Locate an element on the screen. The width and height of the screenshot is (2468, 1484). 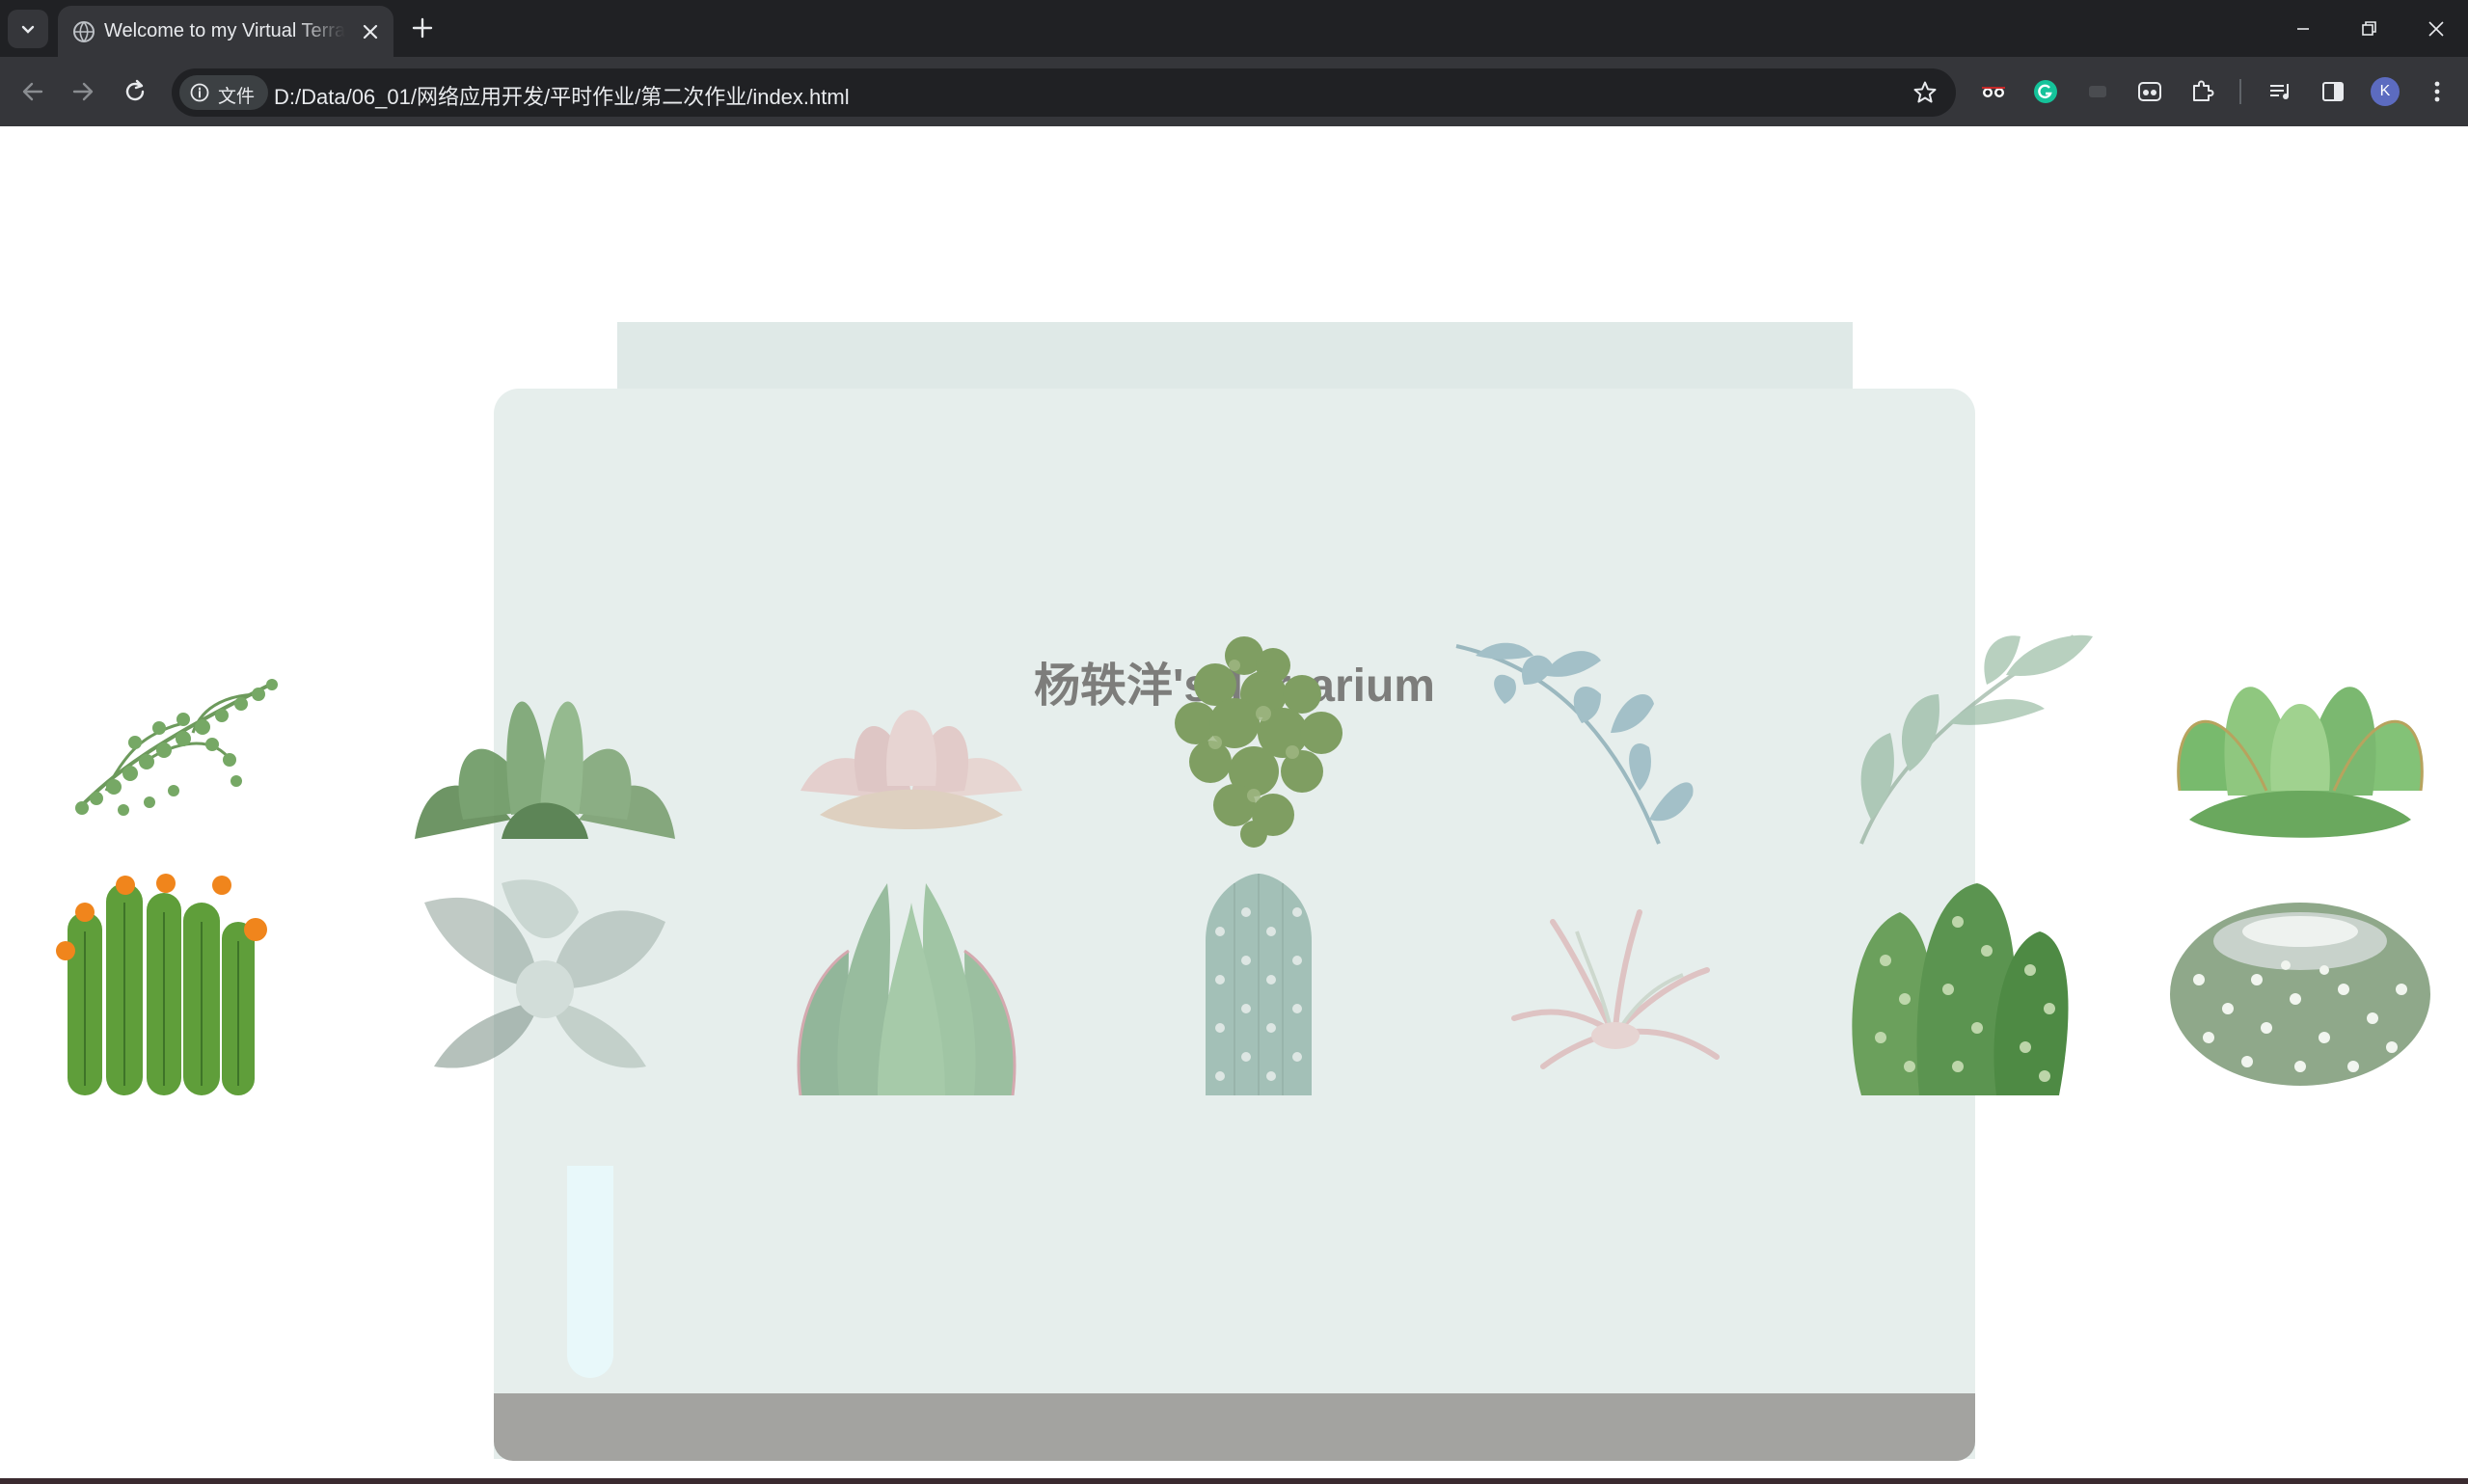
active-tab: Welcome to my Virtual Terrarium is located at coordinates (225, 31).